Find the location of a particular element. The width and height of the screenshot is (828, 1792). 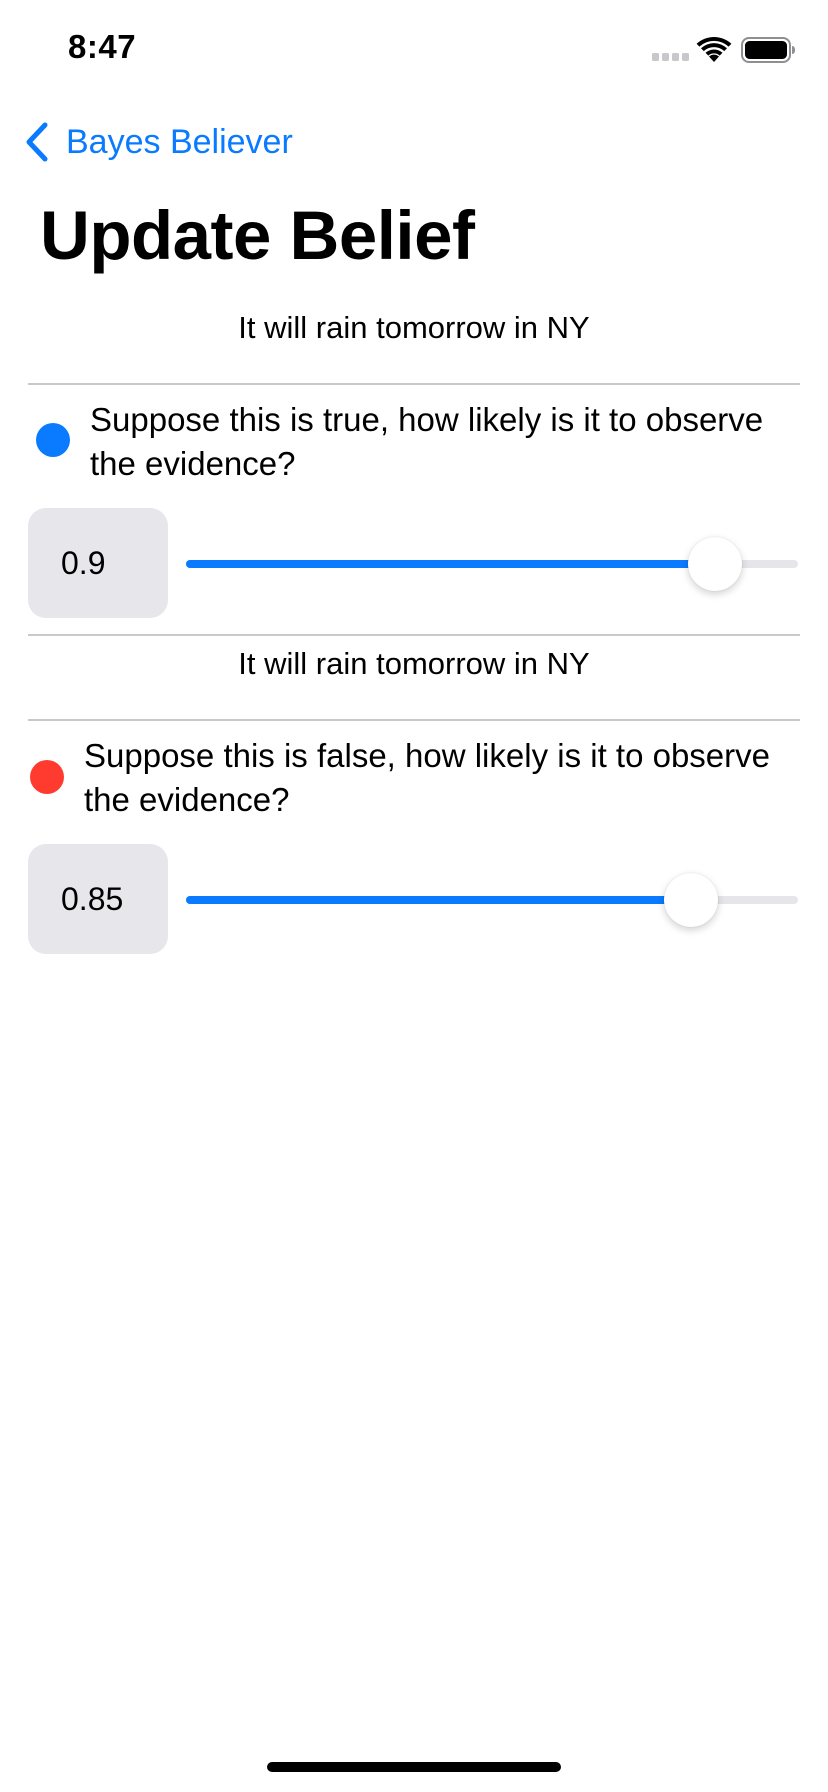

home-indicator is located at coordinates (414, 1767).